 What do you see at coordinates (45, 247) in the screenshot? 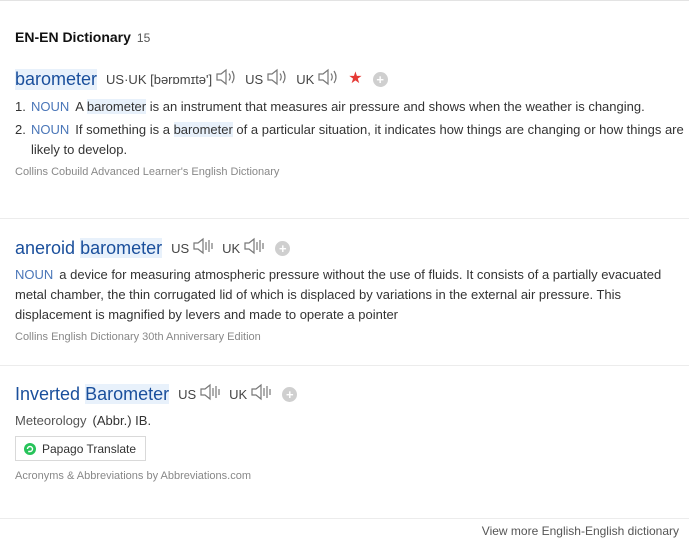
I see `headword-part: aneroid` at bounding box center [45, 247].